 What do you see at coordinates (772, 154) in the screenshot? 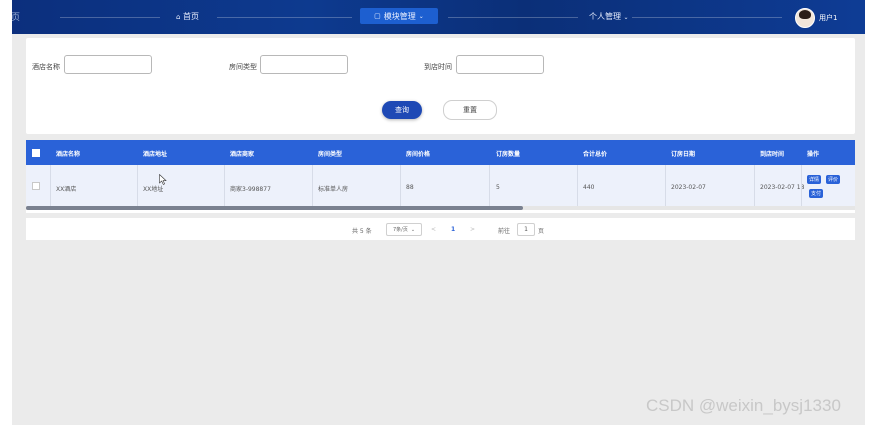
I see `column-header: 到店时间` at bounding box center [772, 154].